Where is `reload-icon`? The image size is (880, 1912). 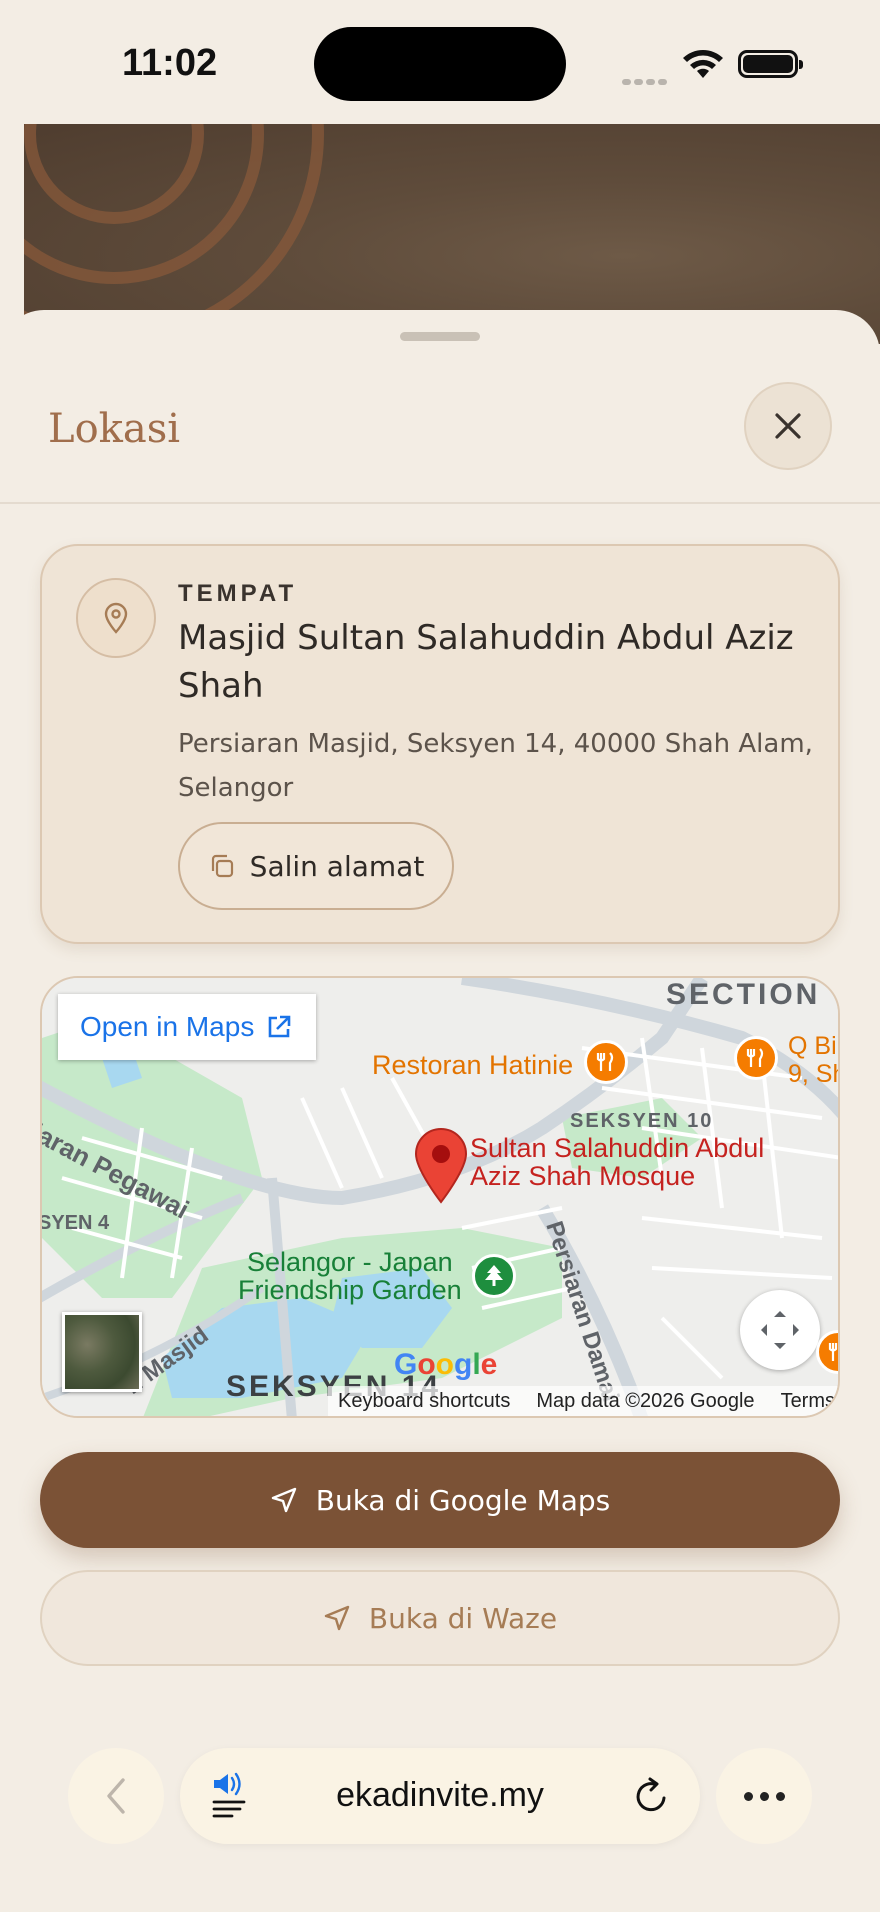
reload-icon is located at coordinates (652, 1796).